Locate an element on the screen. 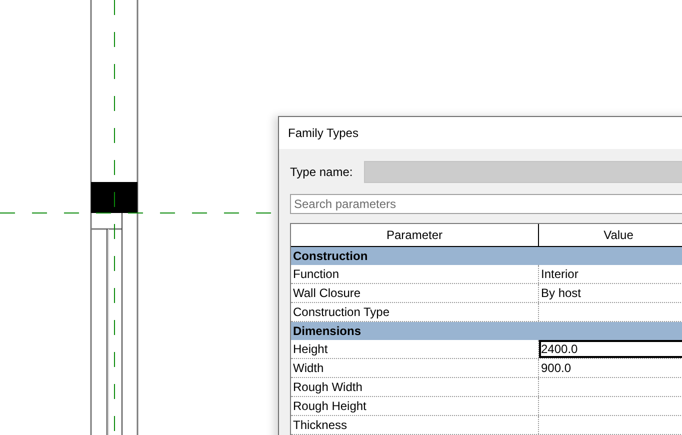  parameter-cell: Construction Type is located at coordinates (415, 312).